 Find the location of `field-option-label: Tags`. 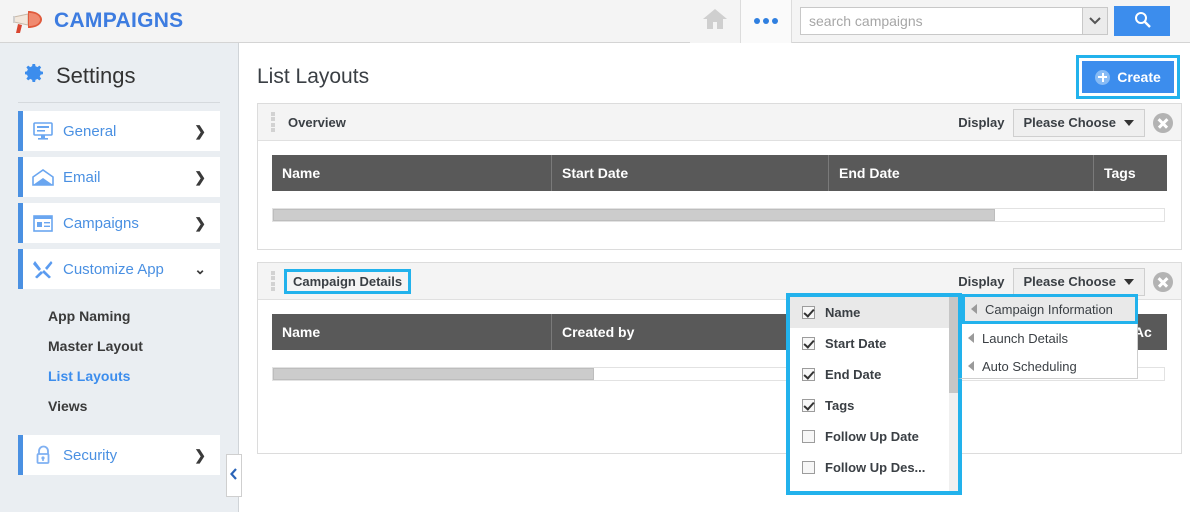

field-option-label: Tags is located at coordinates (840, 405).